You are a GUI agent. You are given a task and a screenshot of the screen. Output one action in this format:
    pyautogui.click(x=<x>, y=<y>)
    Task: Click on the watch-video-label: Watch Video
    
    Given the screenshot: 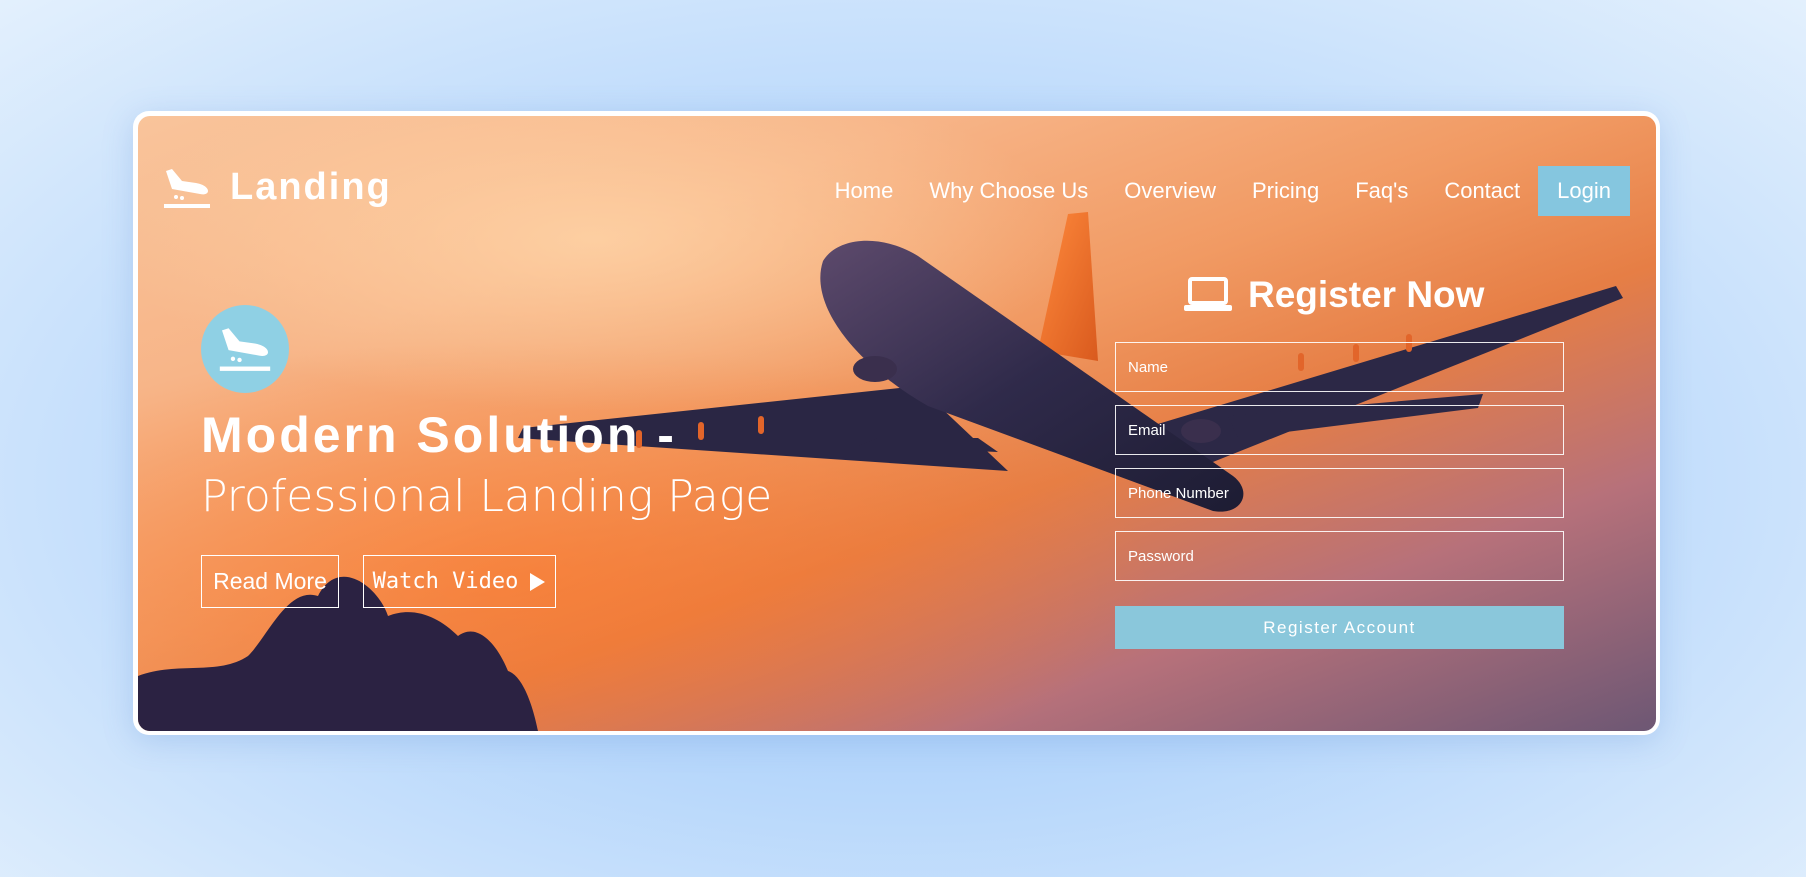 What is the action you would take?
    pyautogui.click(x=445, y=581)
    